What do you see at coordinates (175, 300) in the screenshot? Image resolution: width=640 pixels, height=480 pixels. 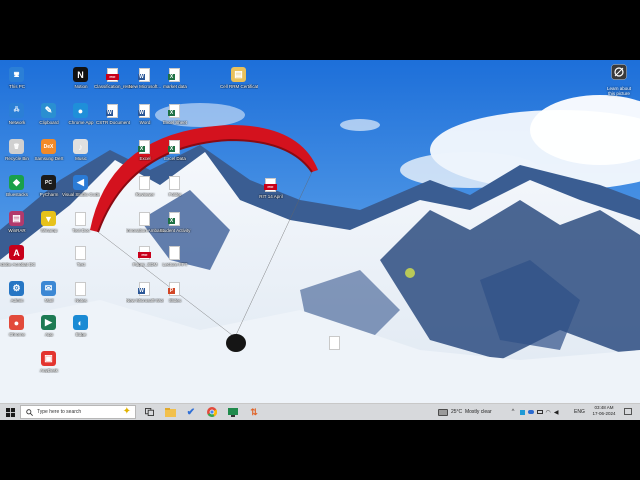 I see `desktop-icon-label: Slides` at bounding box center [175, 300].